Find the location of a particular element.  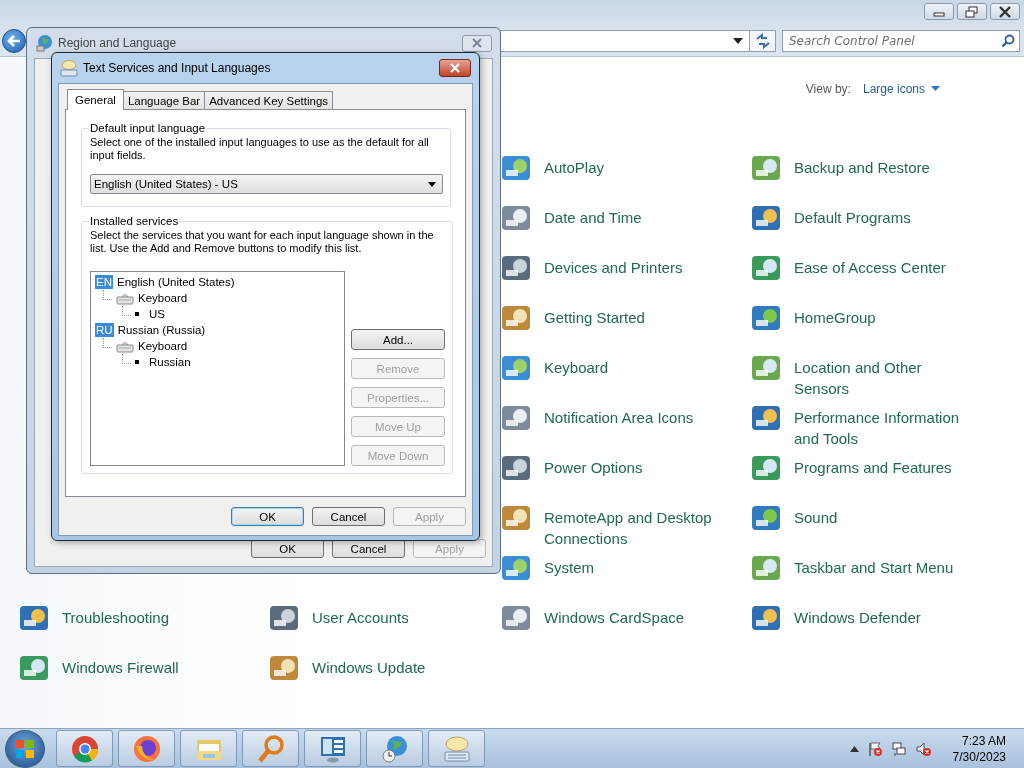

applet-link: Default Programs is located at coordinates (852, 217).